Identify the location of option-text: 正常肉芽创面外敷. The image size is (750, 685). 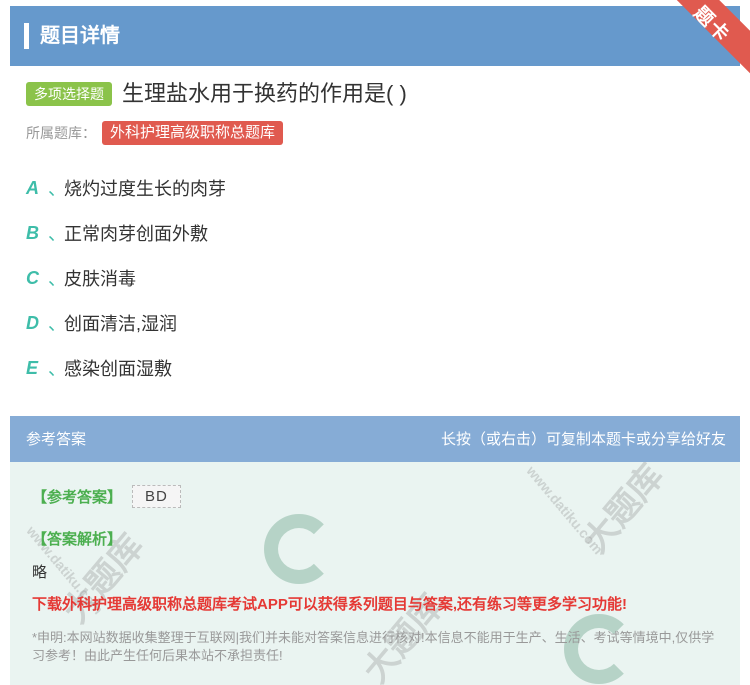
(136, 234).